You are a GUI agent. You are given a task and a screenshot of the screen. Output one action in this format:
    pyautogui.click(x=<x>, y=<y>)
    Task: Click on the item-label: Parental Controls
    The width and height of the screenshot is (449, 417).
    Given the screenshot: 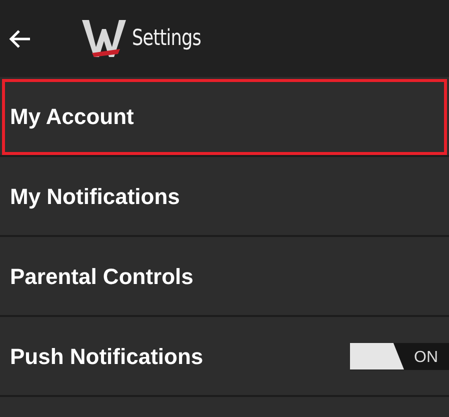 What is the action you would take?
    pyautogui.click(x=102, y=276)
    